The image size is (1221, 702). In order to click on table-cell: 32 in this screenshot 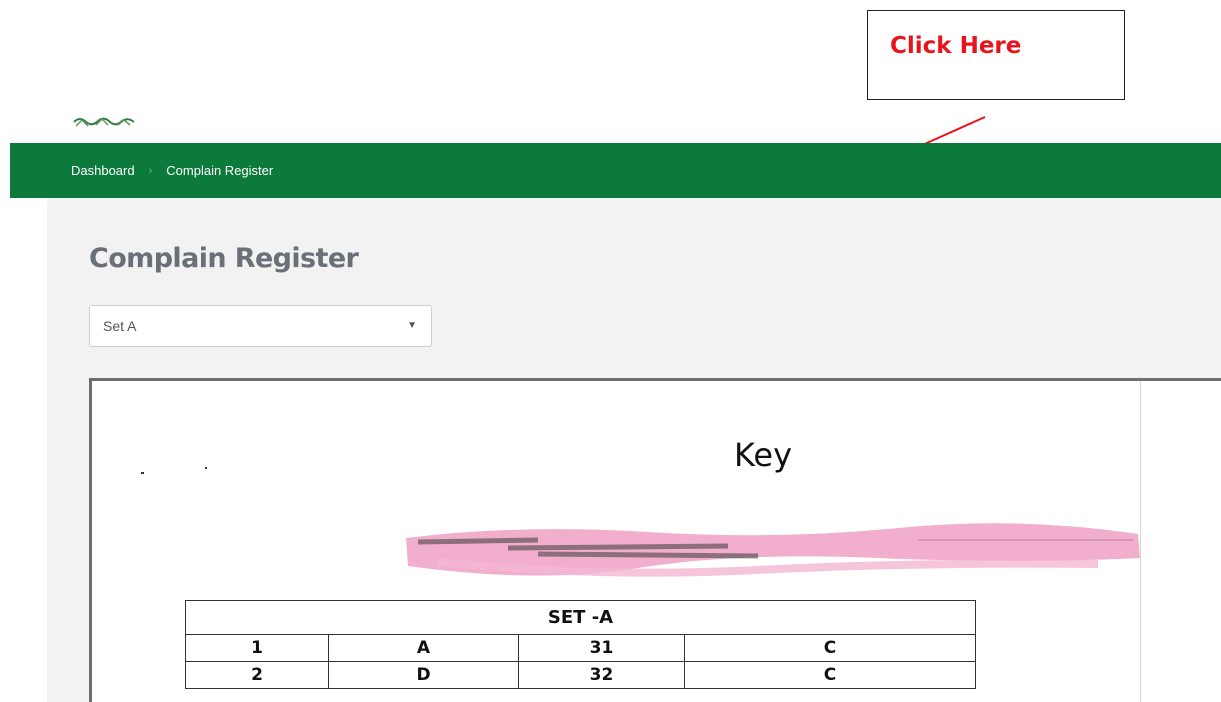, I will do `click(601, 675)`.